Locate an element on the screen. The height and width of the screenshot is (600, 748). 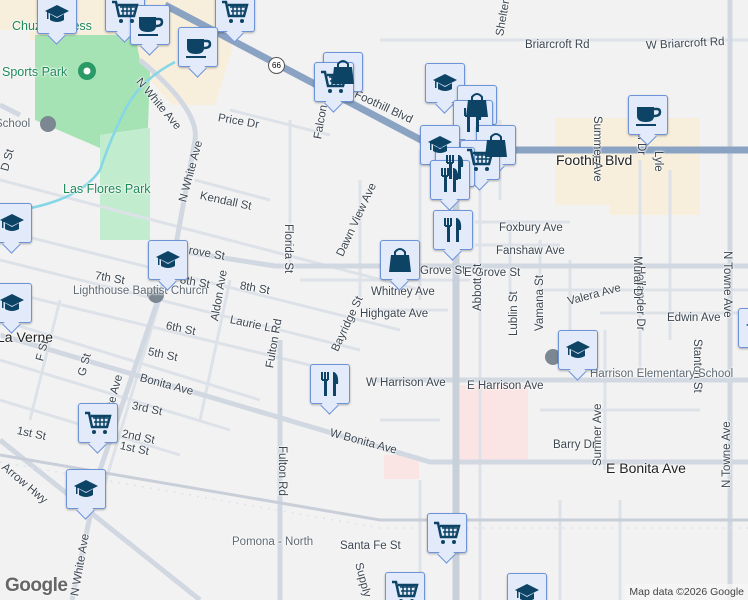
map-label: Grove St is located at coordinates (443, 271).